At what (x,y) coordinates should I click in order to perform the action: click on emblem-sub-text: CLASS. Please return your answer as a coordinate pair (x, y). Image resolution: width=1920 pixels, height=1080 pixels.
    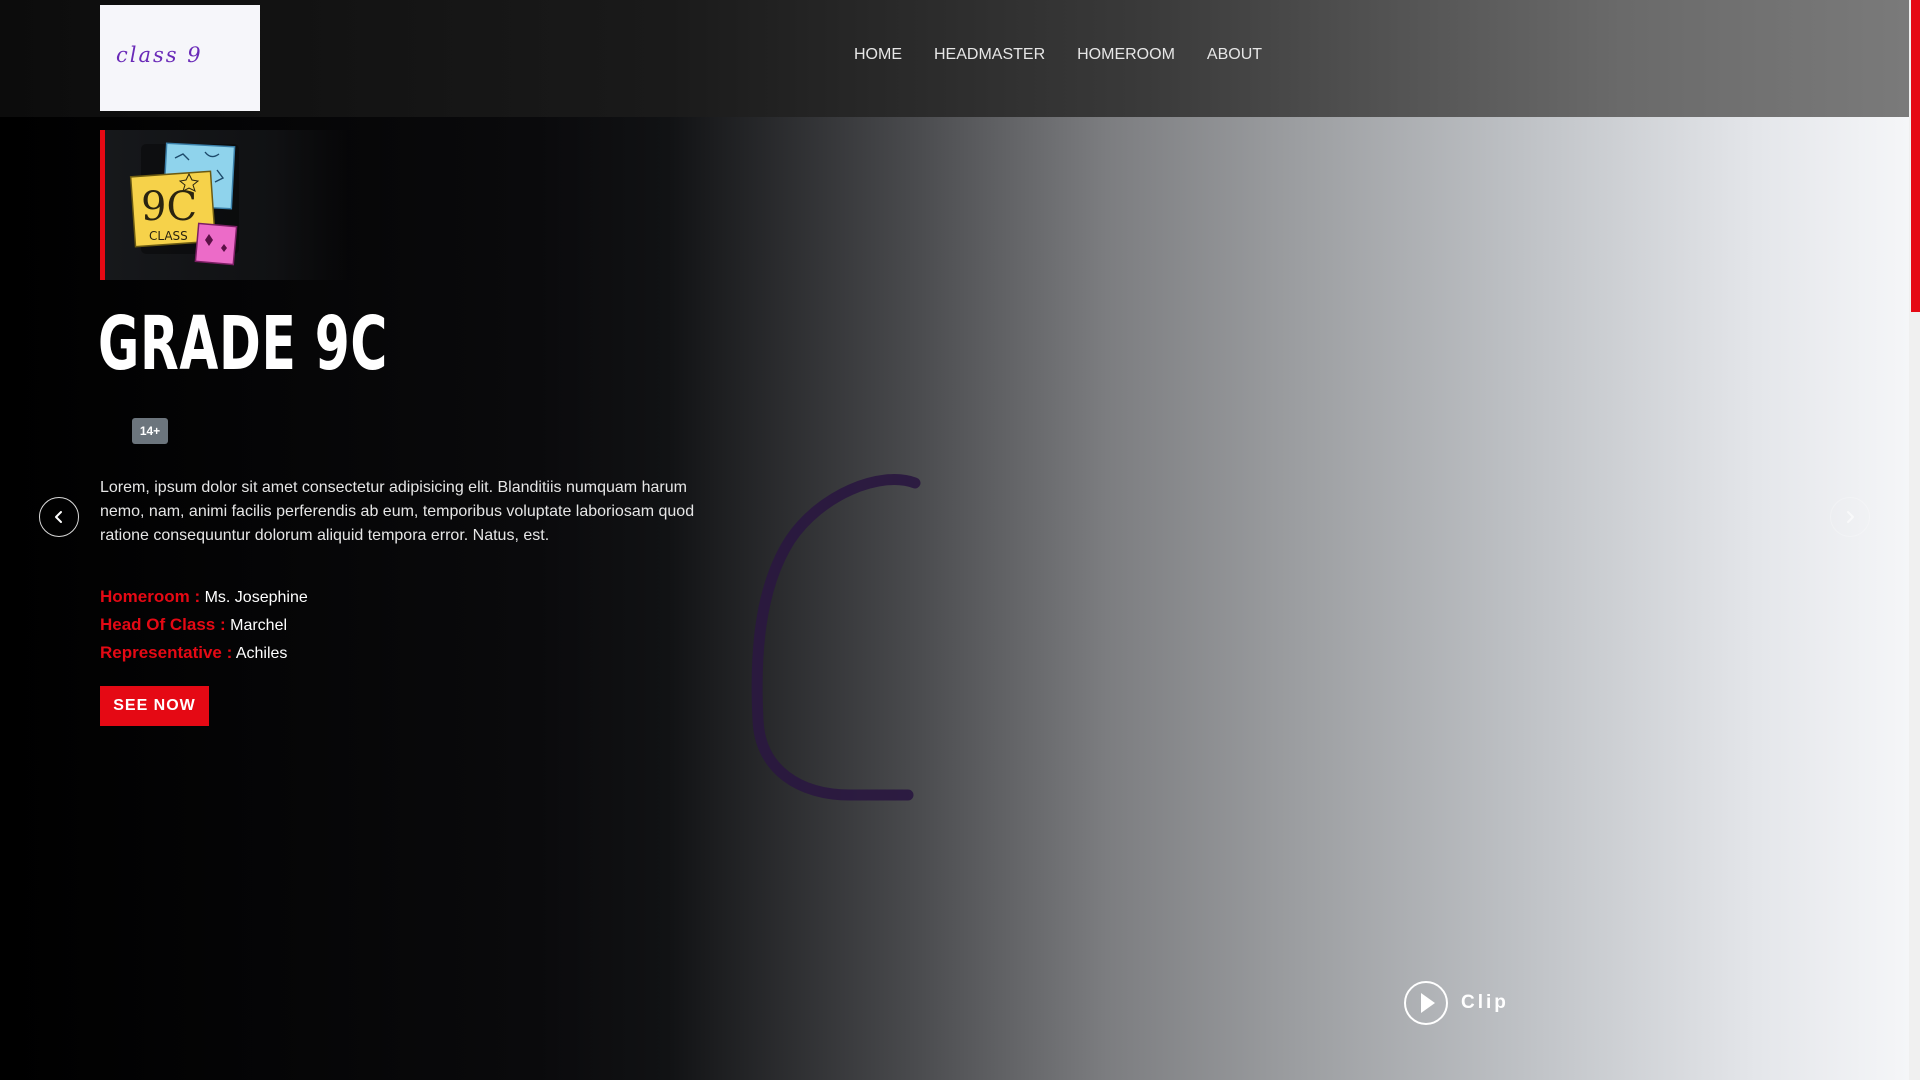
    Looking at the image, I should click on (168, 236).